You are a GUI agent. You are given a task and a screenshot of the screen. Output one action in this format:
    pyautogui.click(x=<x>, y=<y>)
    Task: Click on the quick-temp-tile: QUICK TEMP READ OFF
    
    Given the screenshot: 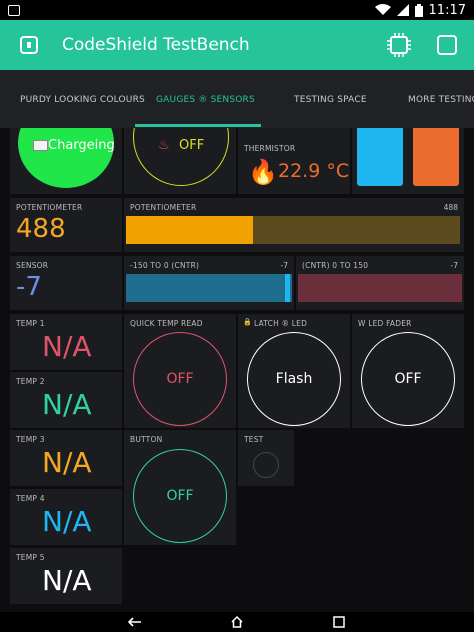 What is the action you would take?
    pyautogui.click(x=180, y=371)
    